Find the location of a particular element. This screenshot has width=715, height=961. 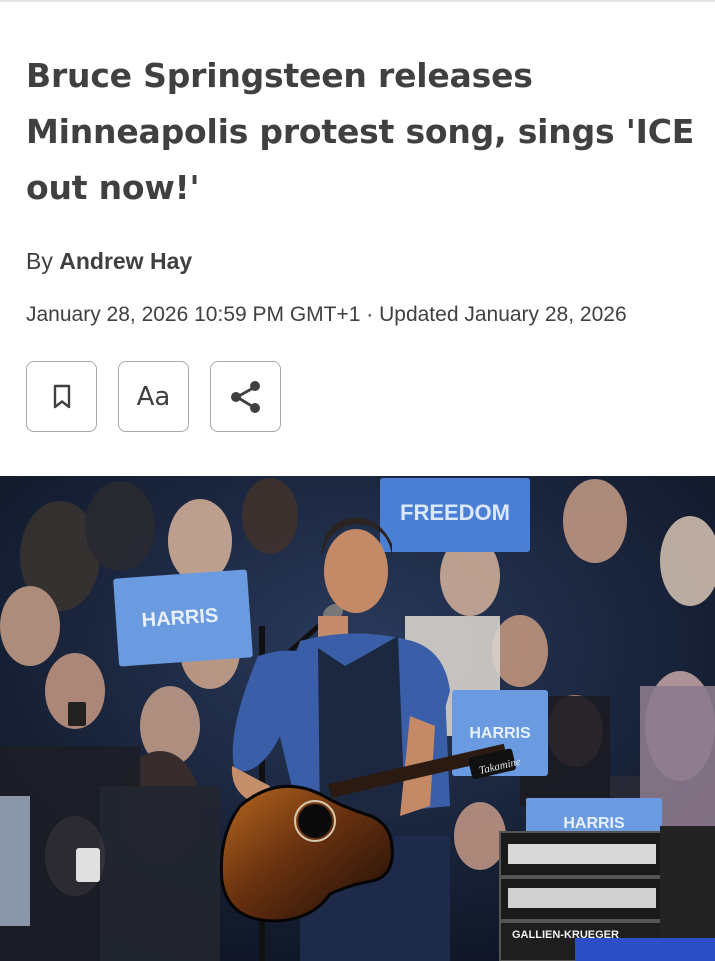

share-button is located at coordinates (245, 396).